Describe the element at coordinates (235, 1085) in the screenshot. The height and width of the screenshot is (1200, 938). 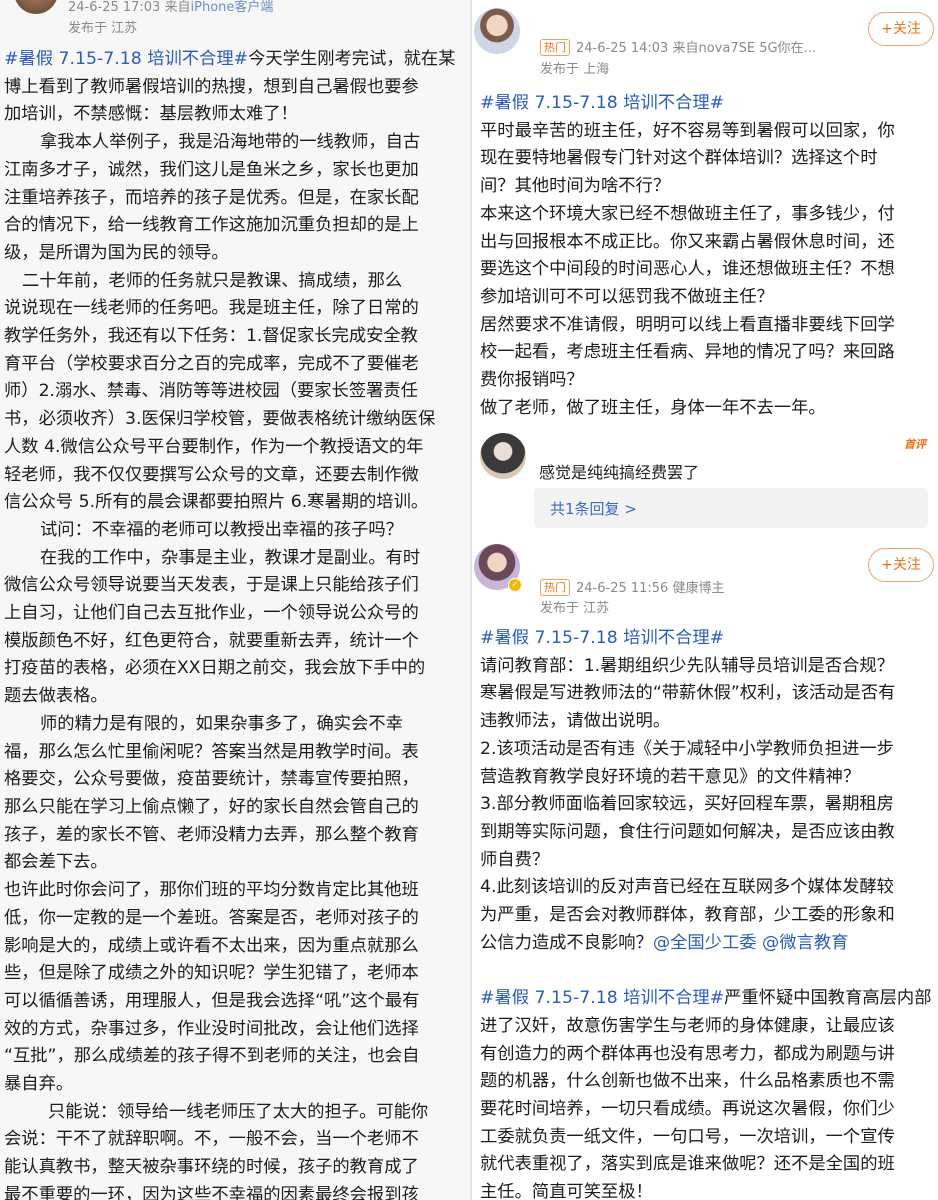
I see `text-line: 暴自弃。` at that location.